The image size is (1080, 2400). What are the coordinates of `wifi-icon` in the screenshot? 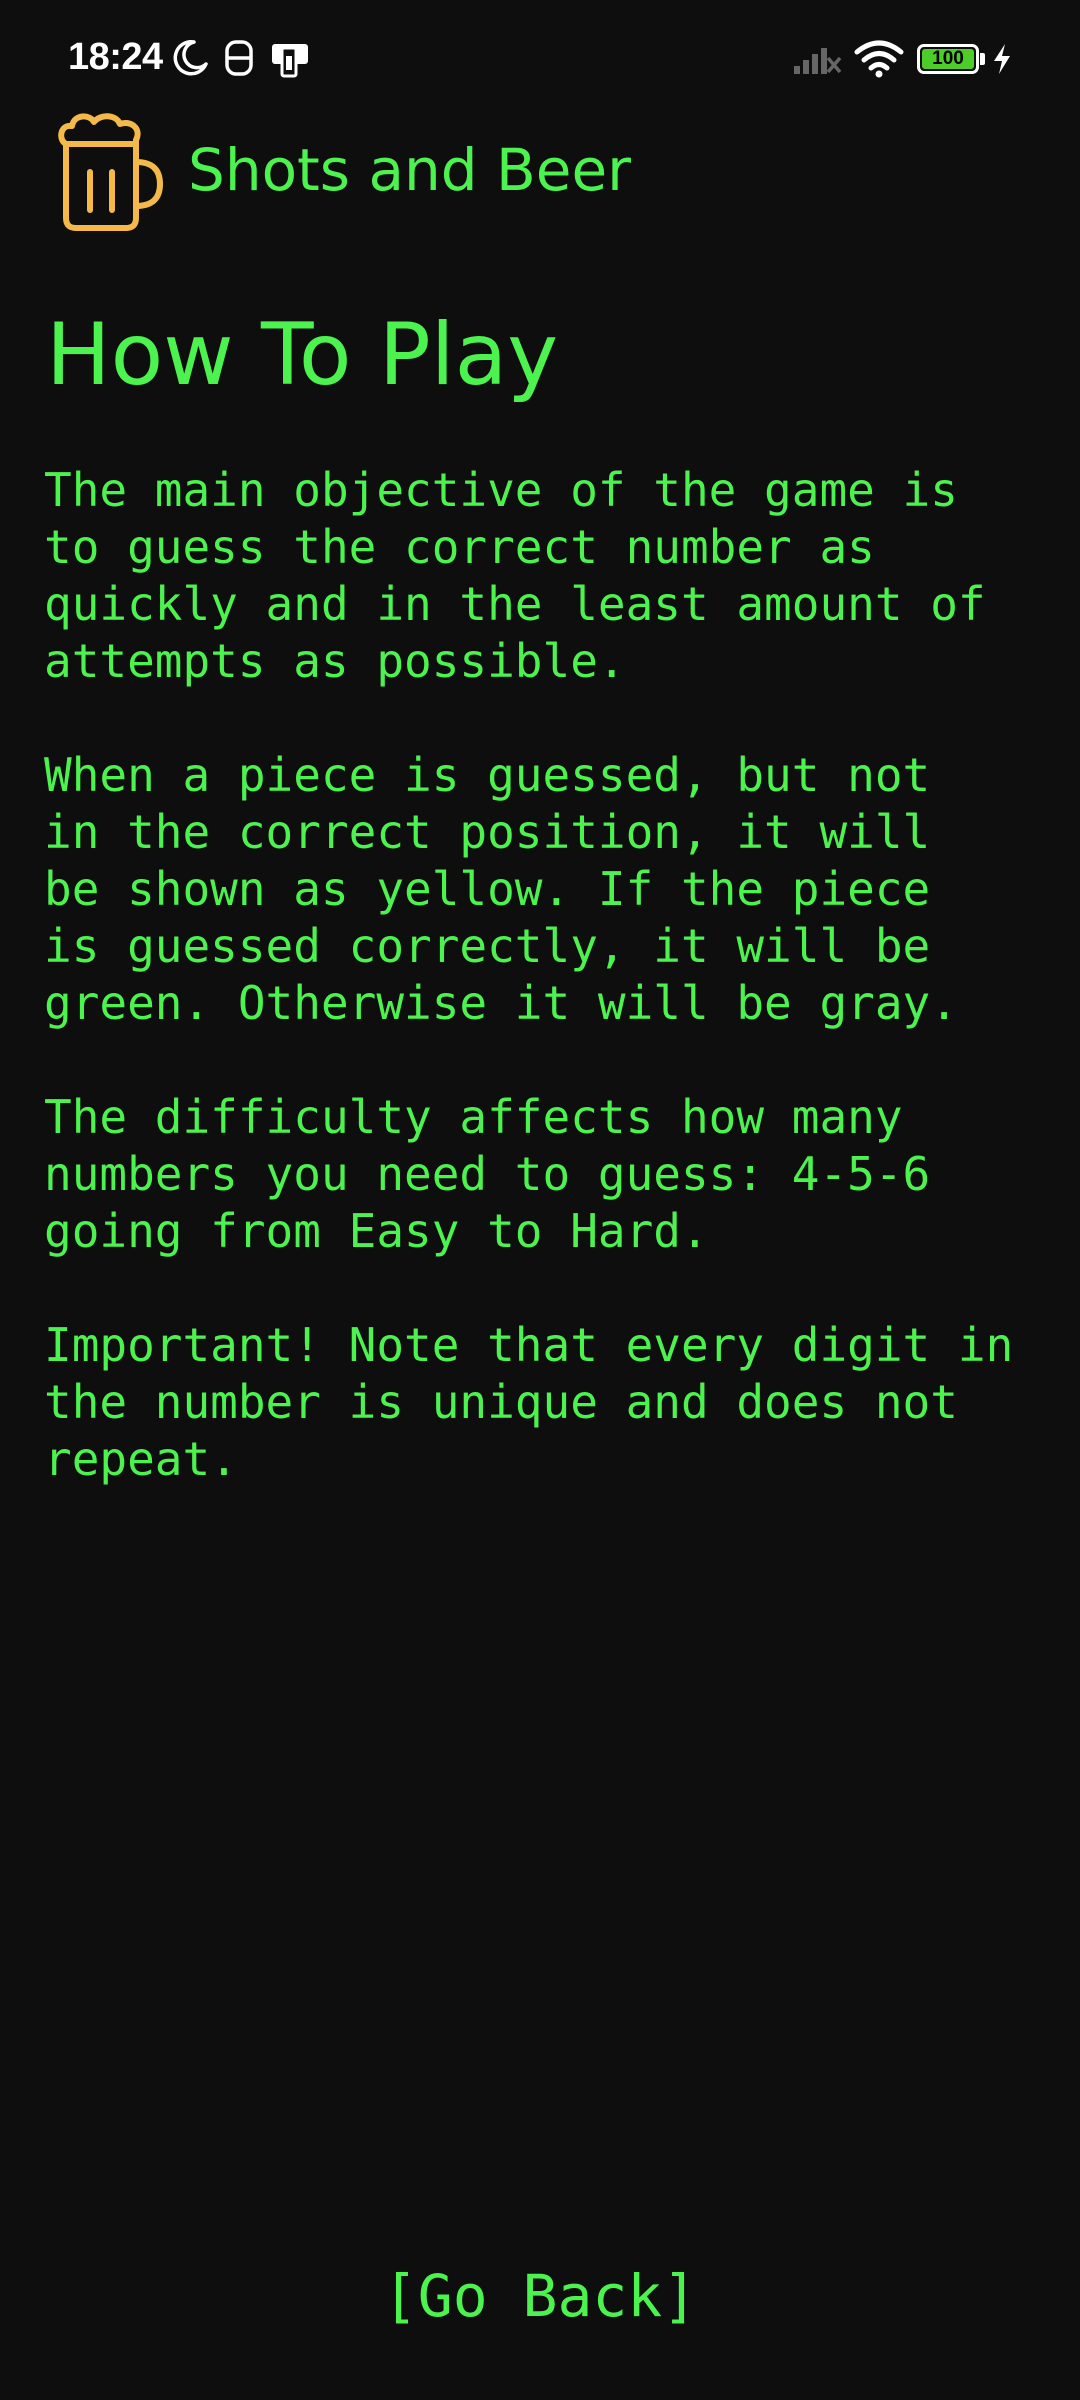 It's located at (879, 59).